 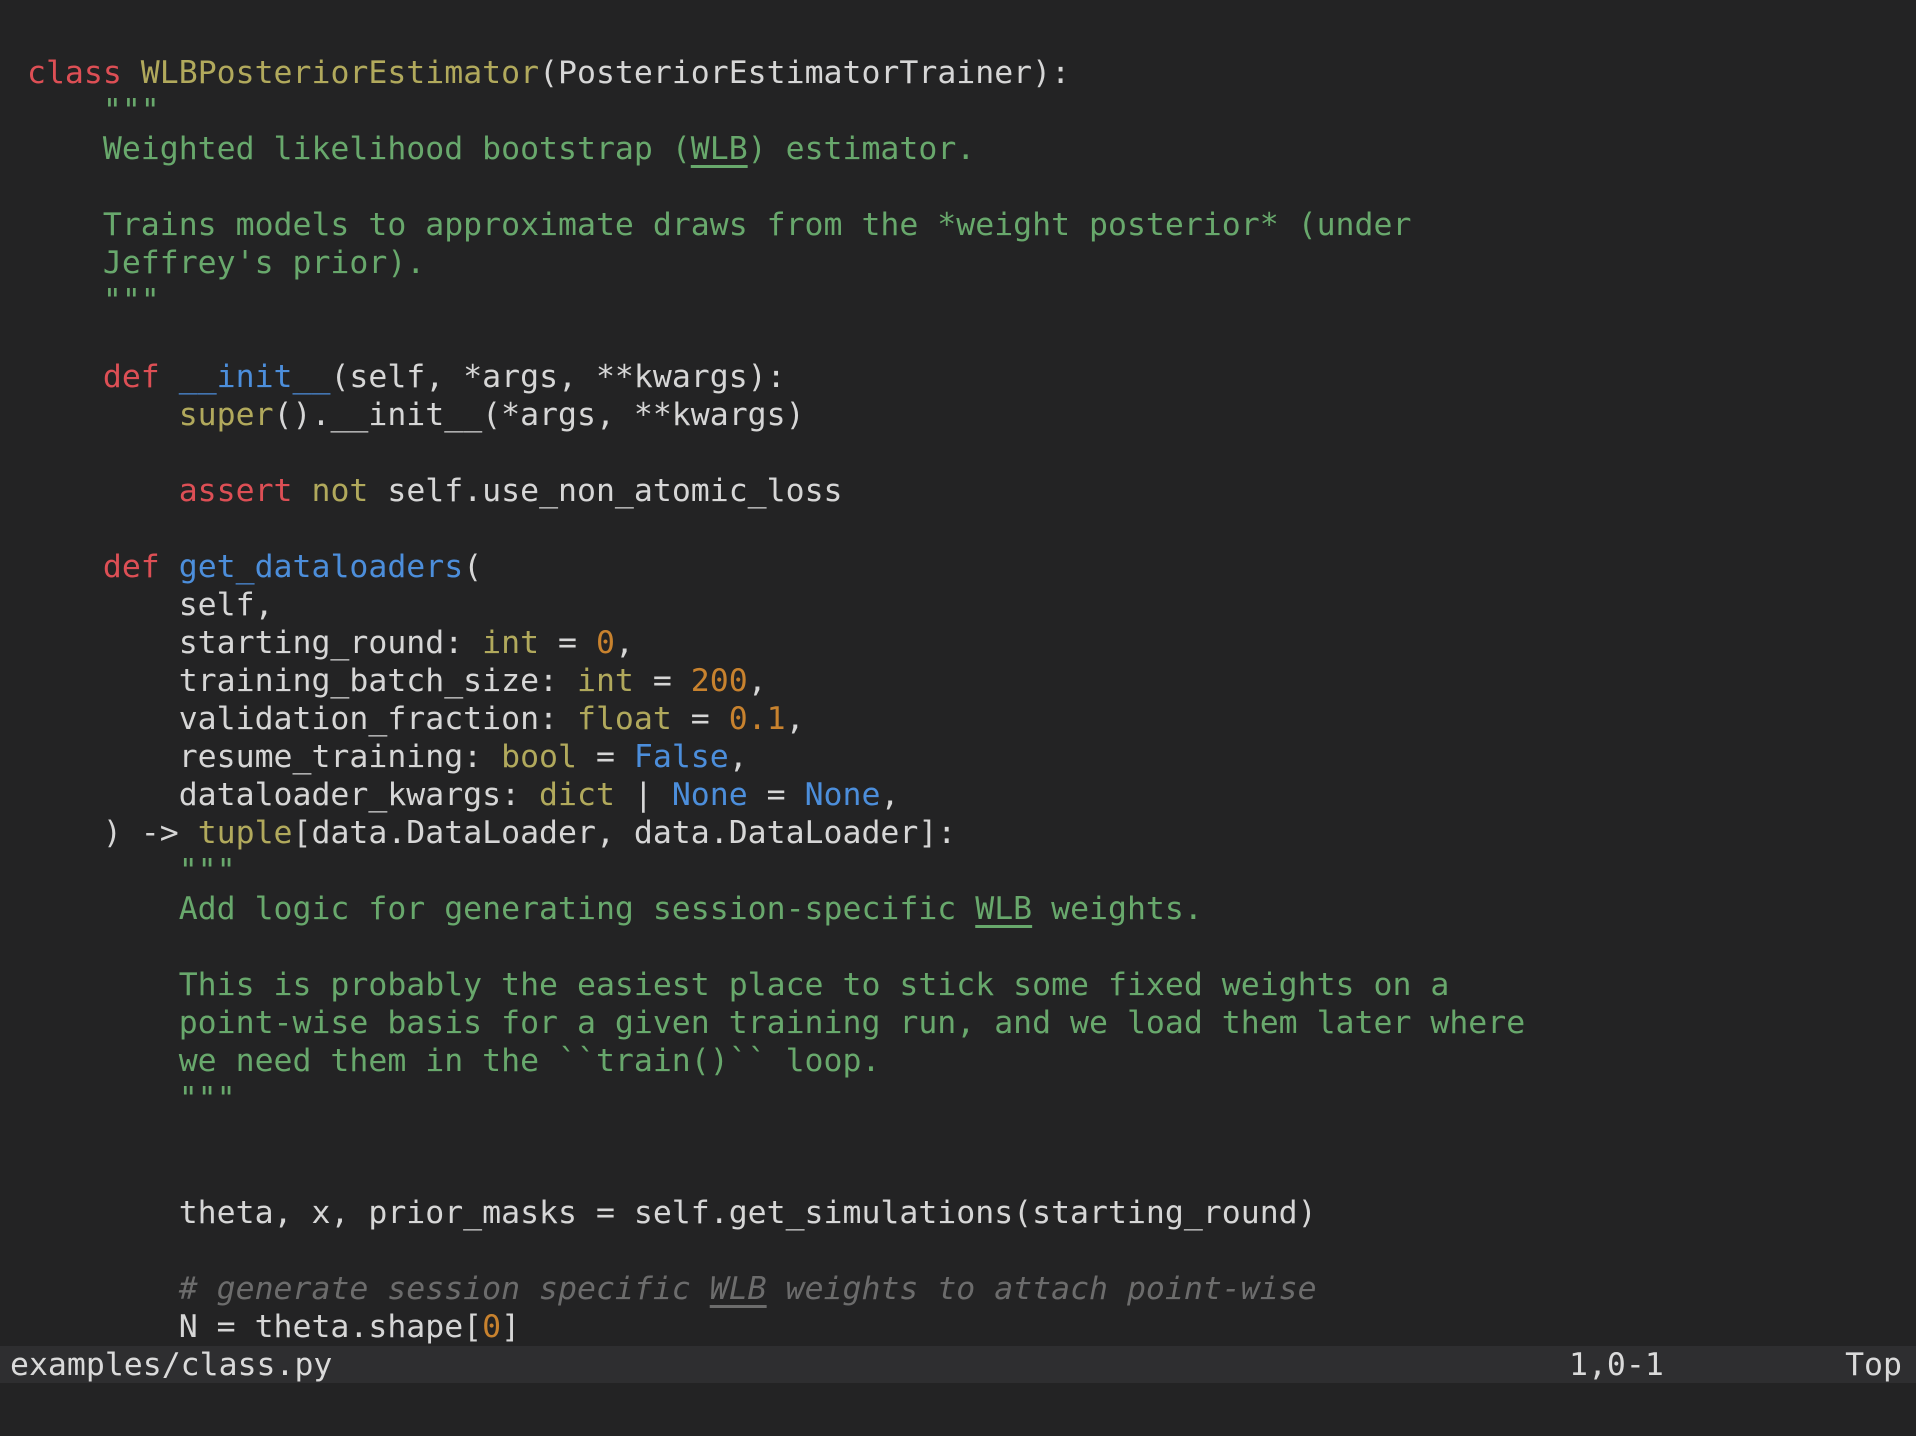 I want to click on code-token-df: validation_fraction:, so click(x=302, y=719).